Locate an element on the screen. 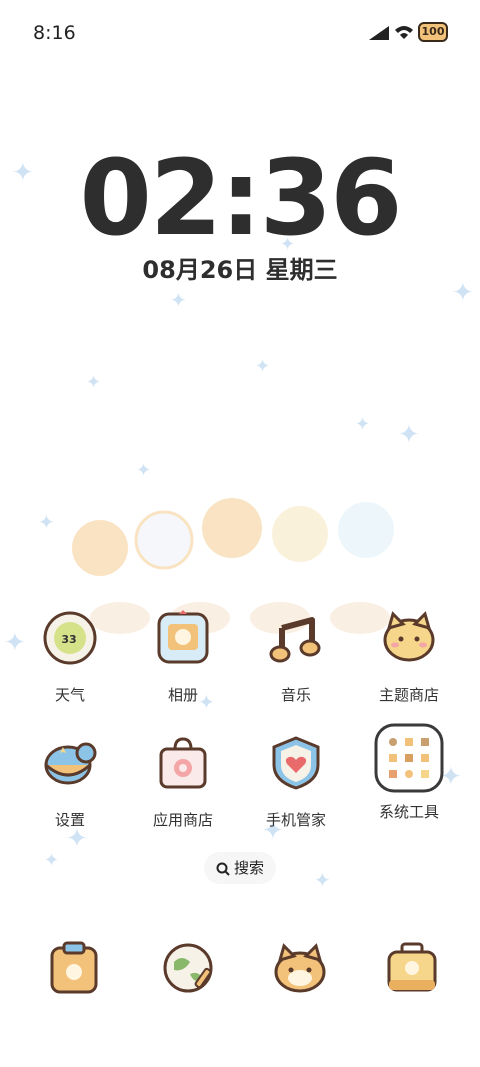 The width and height of the screenshot is (480, 1067). music-icon is located at coordinates (295, 640).